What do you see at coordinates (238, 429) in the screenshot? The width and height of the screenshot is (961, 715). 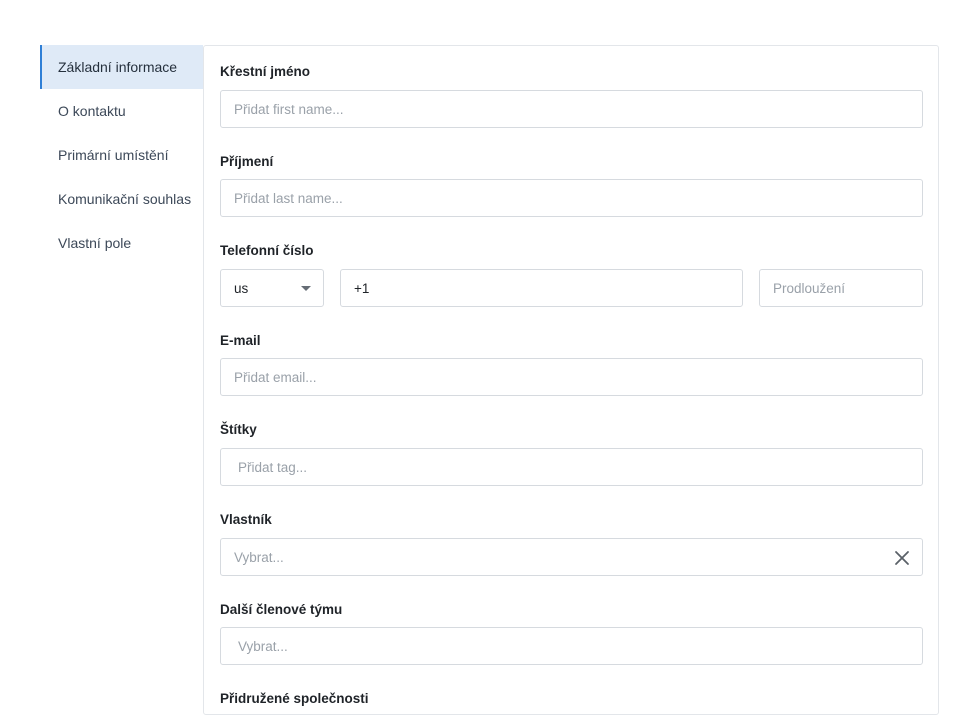 I see `tags-label: Štítky` at bounding box center [238, 429].